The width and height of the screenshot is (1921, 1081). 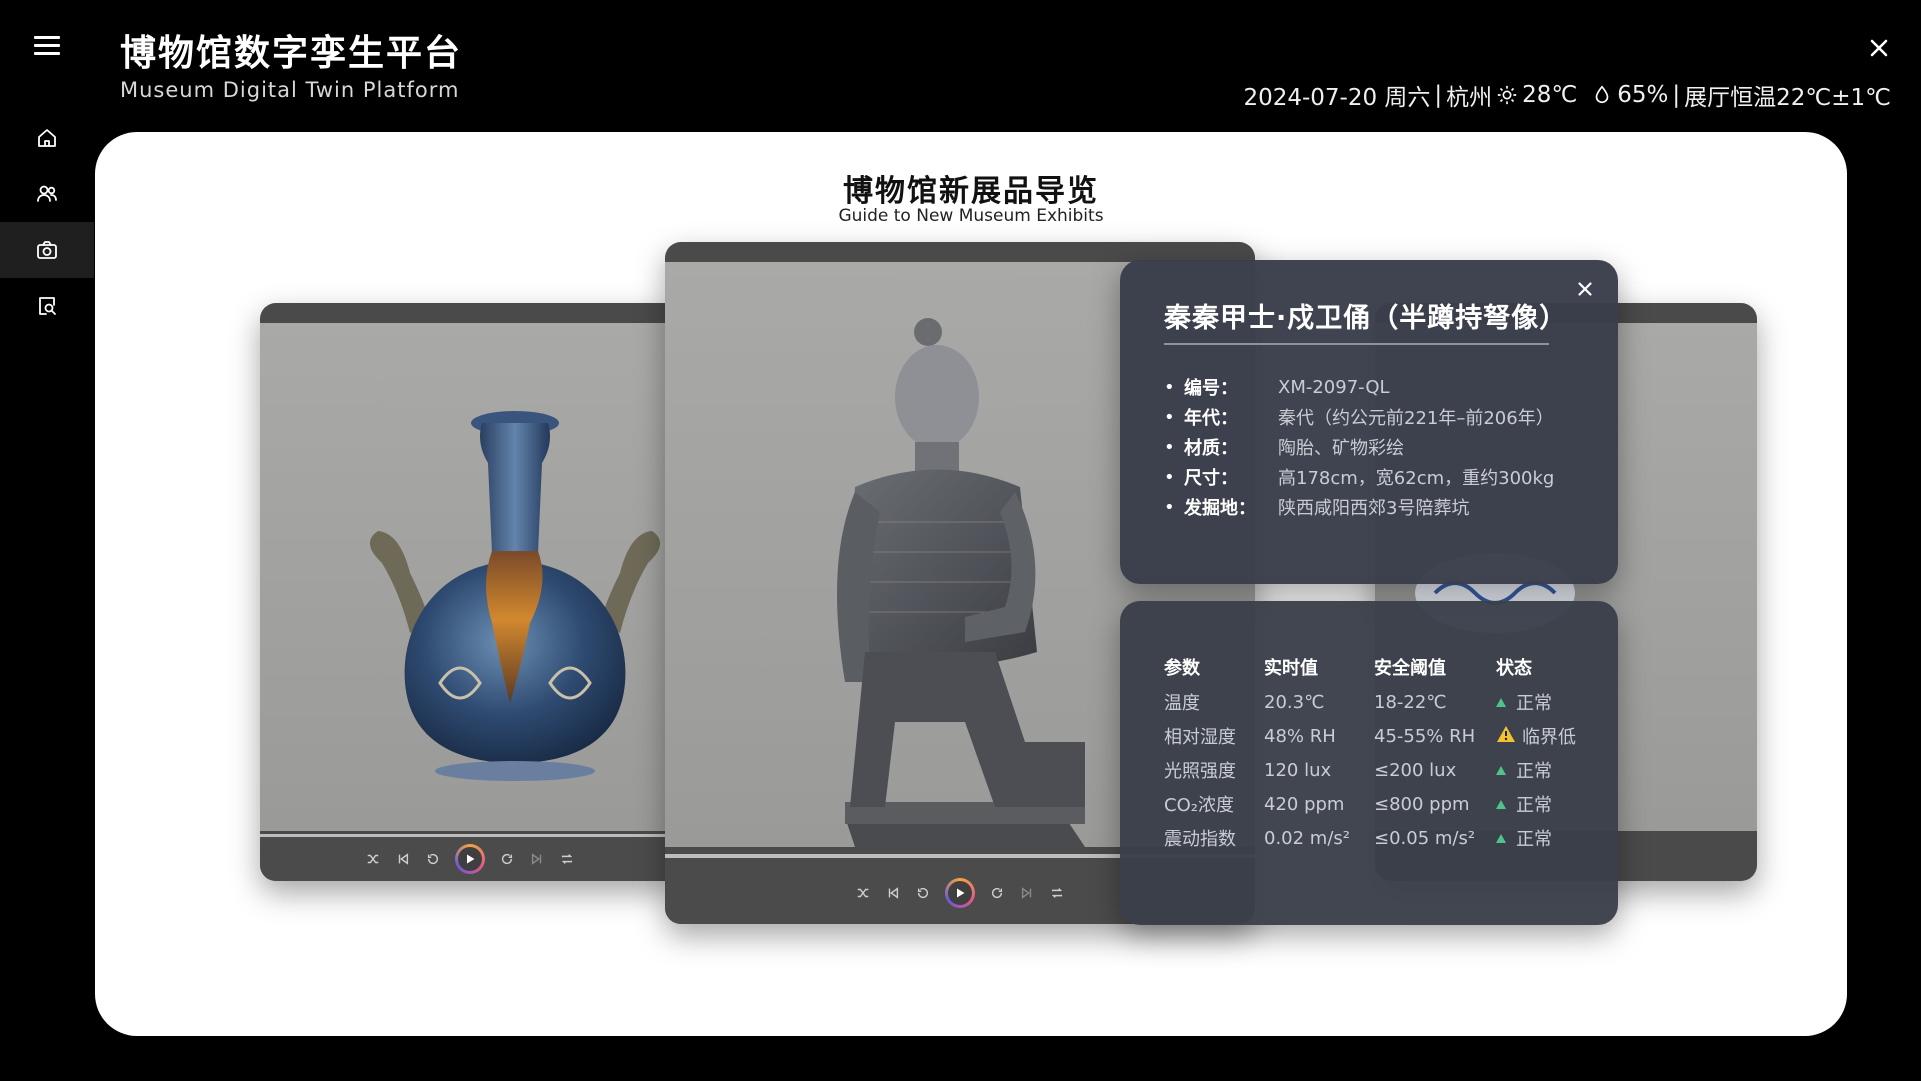 I want to click on table-row: 相对湿度 48% RH 45-55% RH 临界低, so click(x=1380, y=736).